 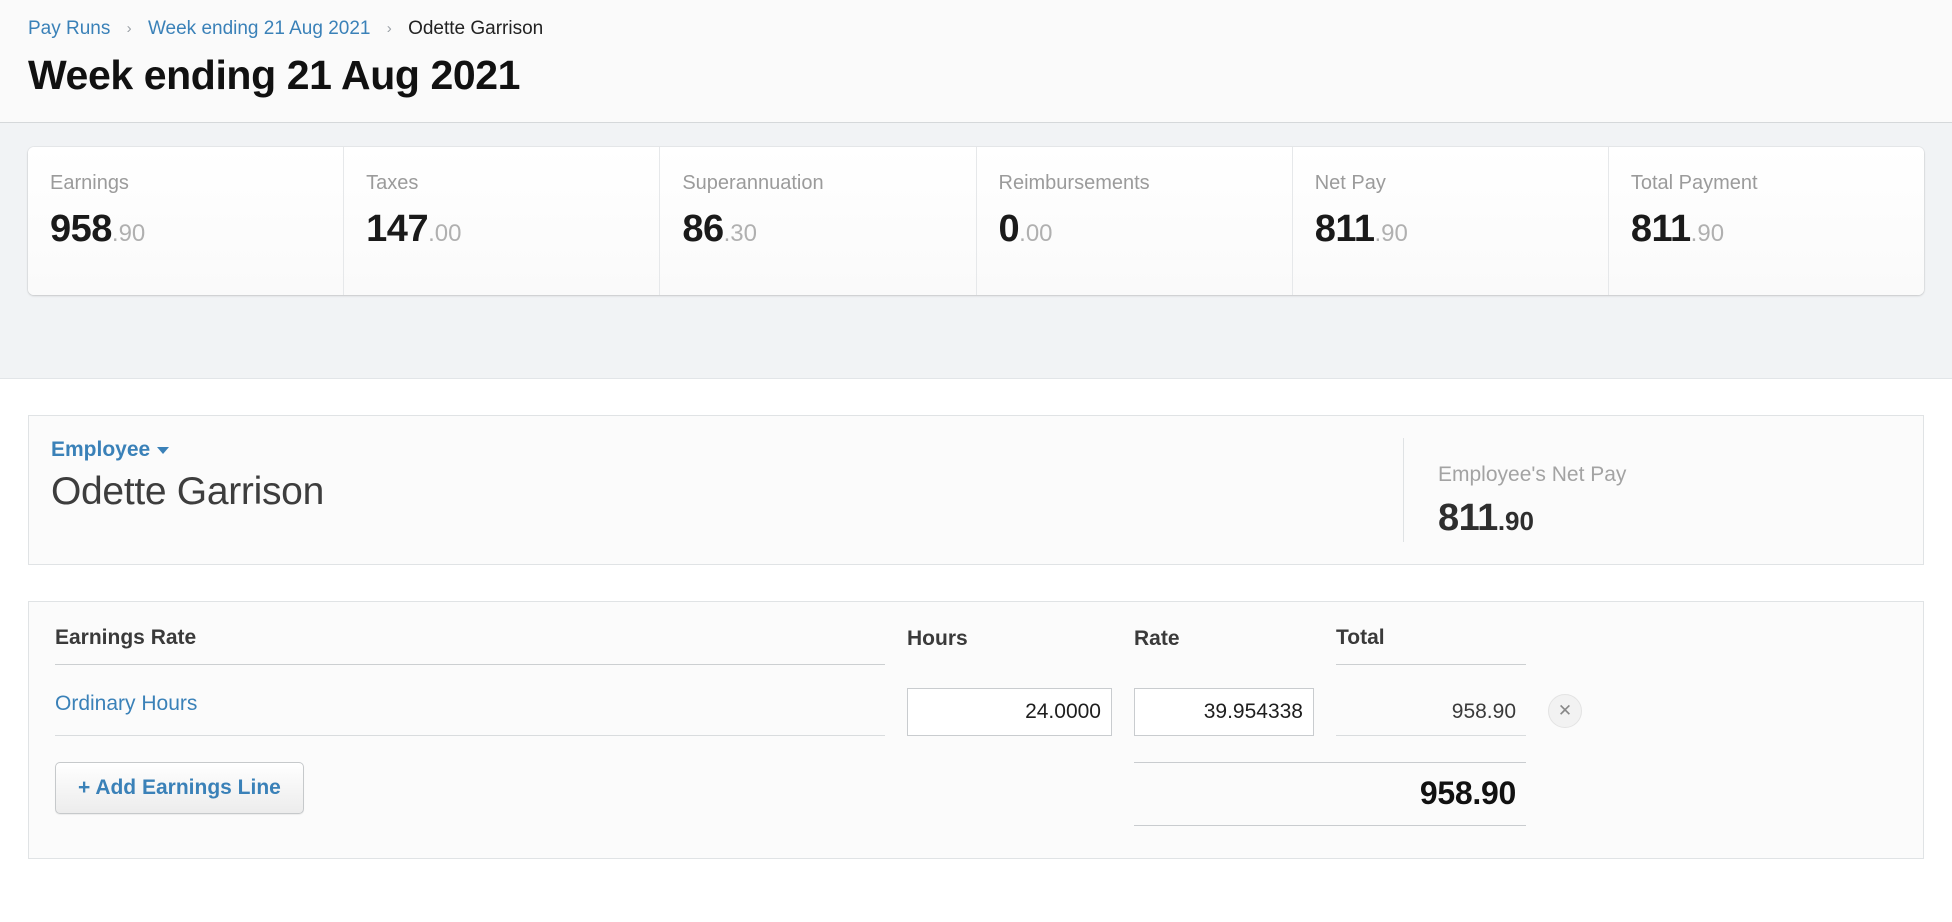 I want to click on add-earnings-line-button: + Add Earnings Line, so click(x=179, y=788).